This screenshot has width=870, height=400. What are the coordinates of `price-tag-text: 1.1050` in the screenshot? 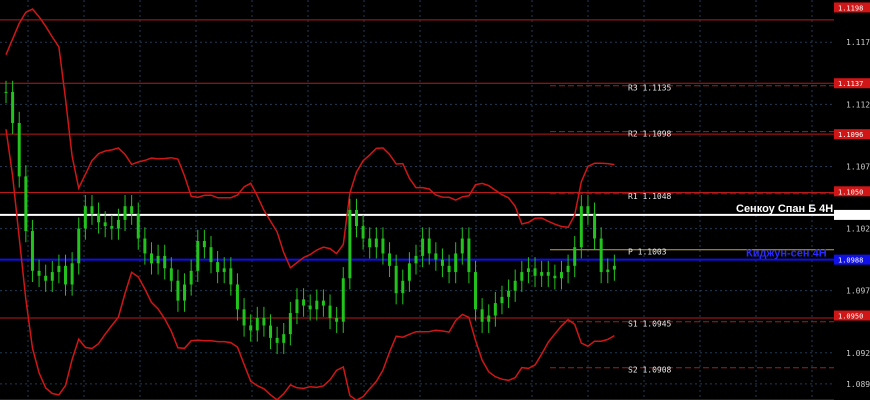 It's located at (850, 192).